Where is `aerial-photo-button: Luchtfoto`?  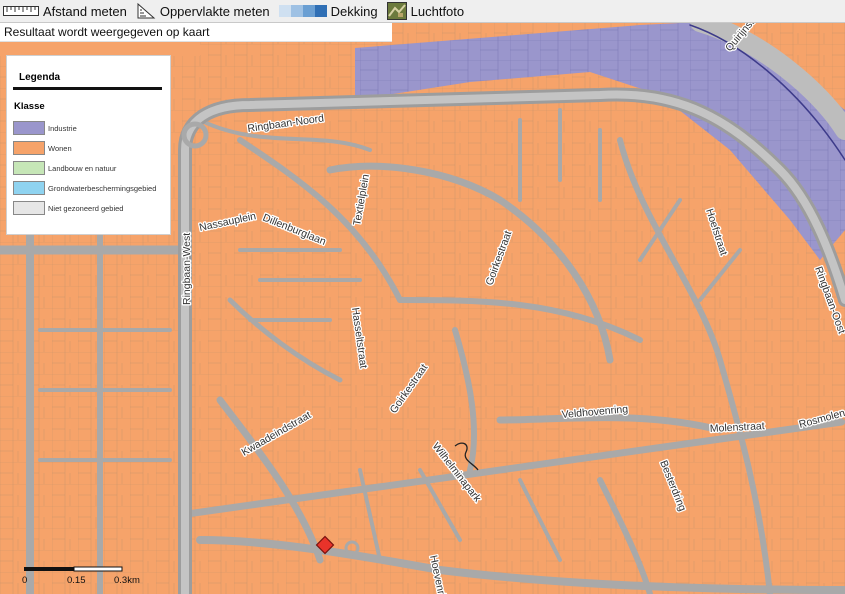 aerial-photo-button: Luchtfoto is located at coordinates (427, 11).